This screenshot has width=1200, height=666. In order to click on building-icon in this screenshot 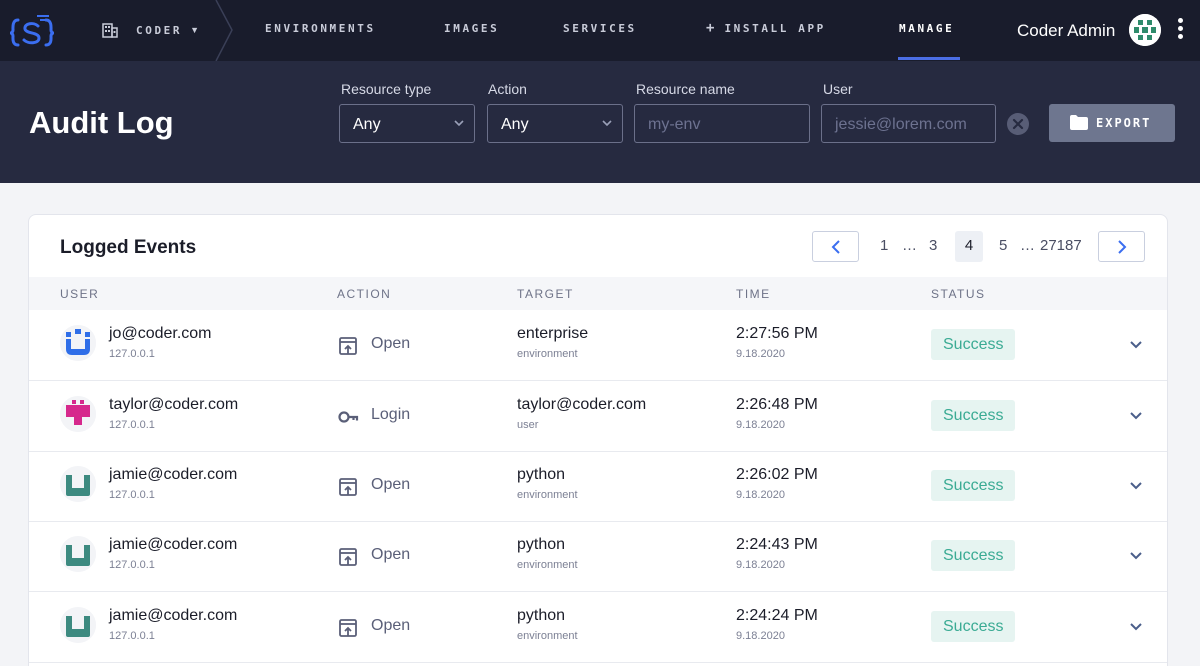, I will do `click(110, 30)`.